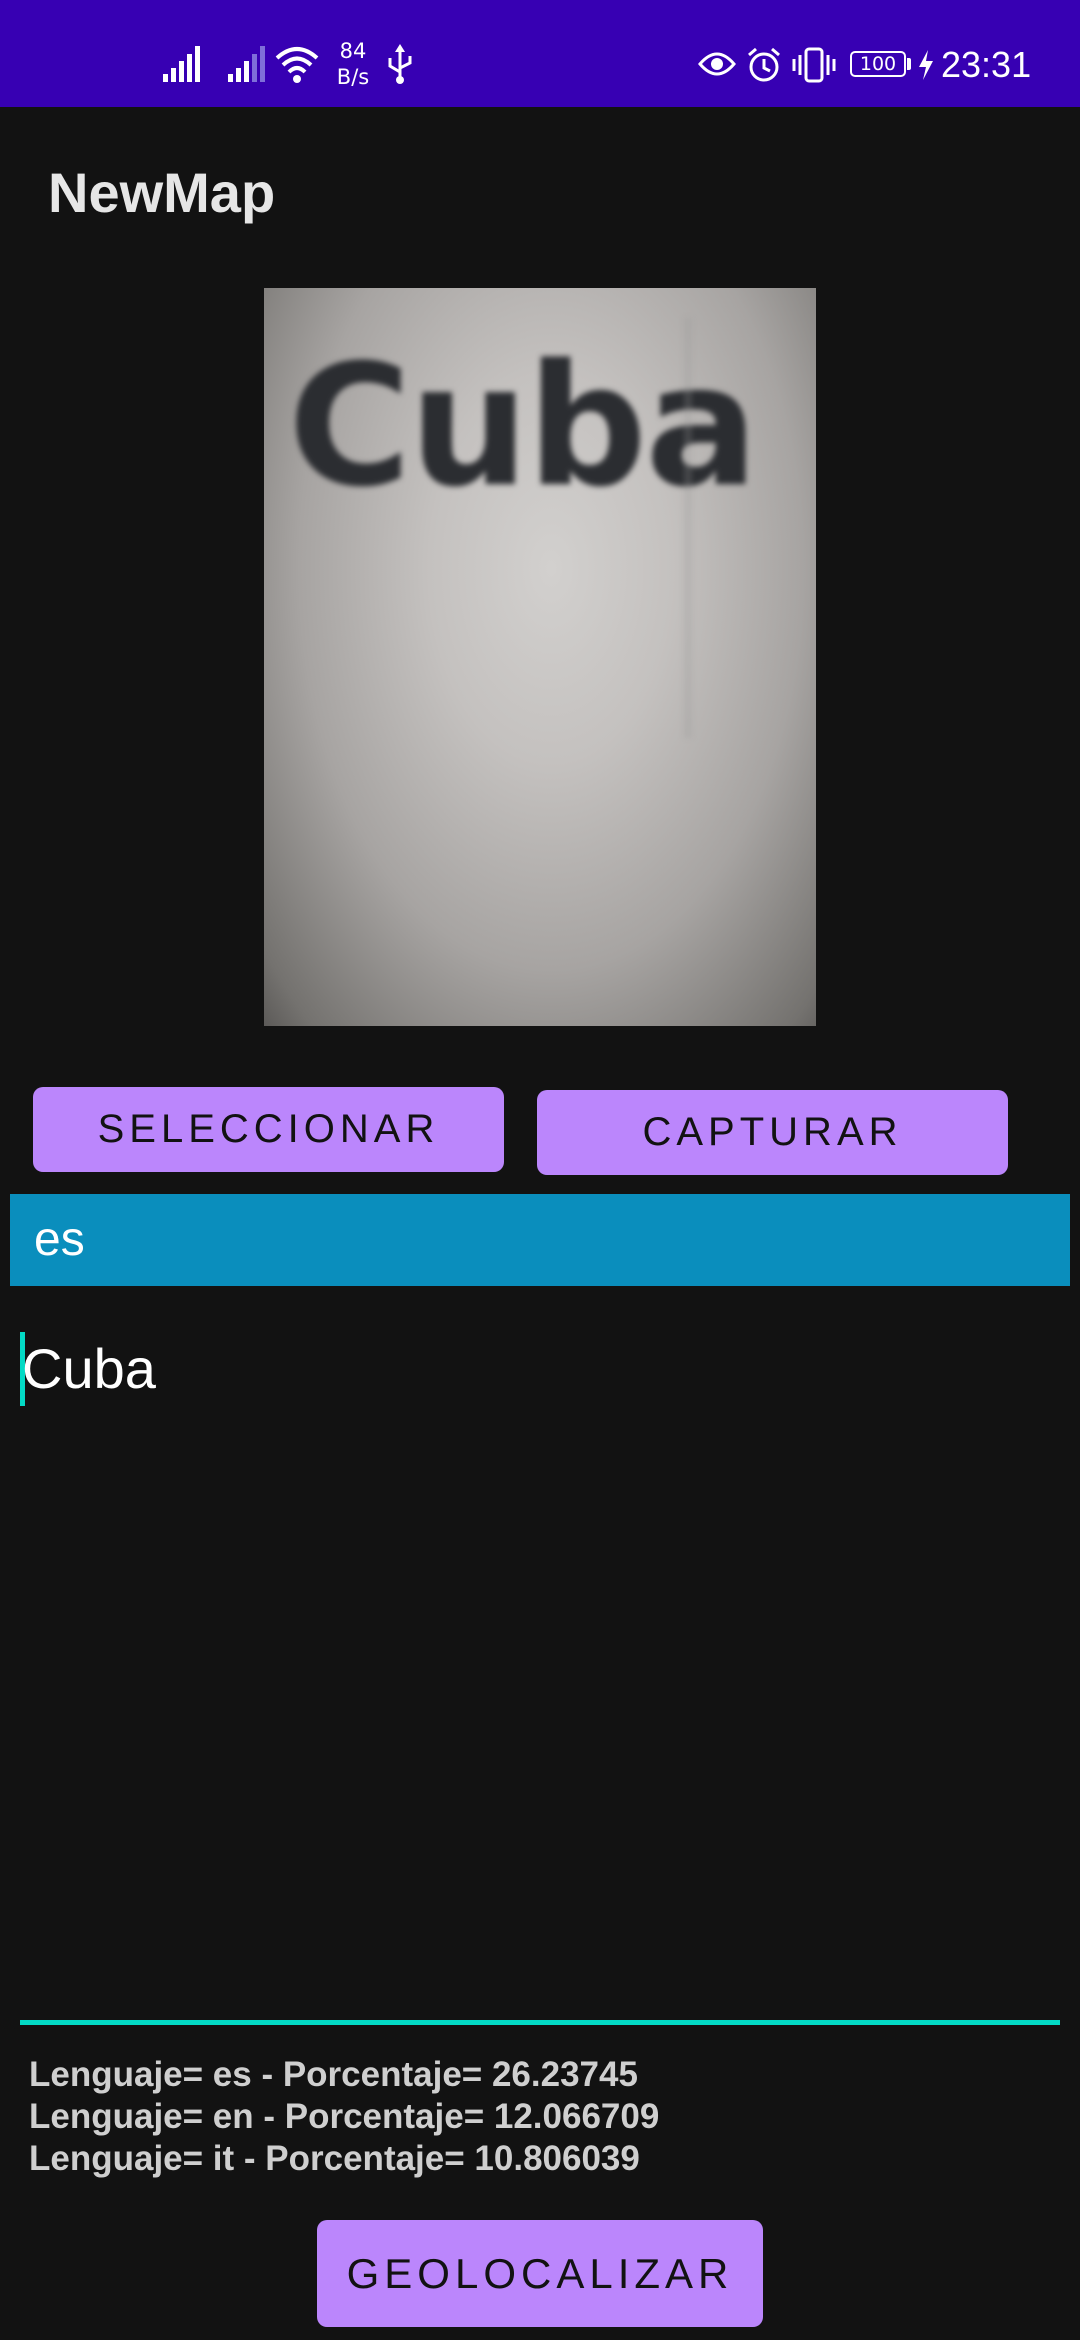 The width and height of the screenshot is (1080, 2340). What do you see at coordinates (540, 2273) in the screenshot?
I see `geolocate-button: GEOLOCALIZAR` at bounding box center [540, 2273].